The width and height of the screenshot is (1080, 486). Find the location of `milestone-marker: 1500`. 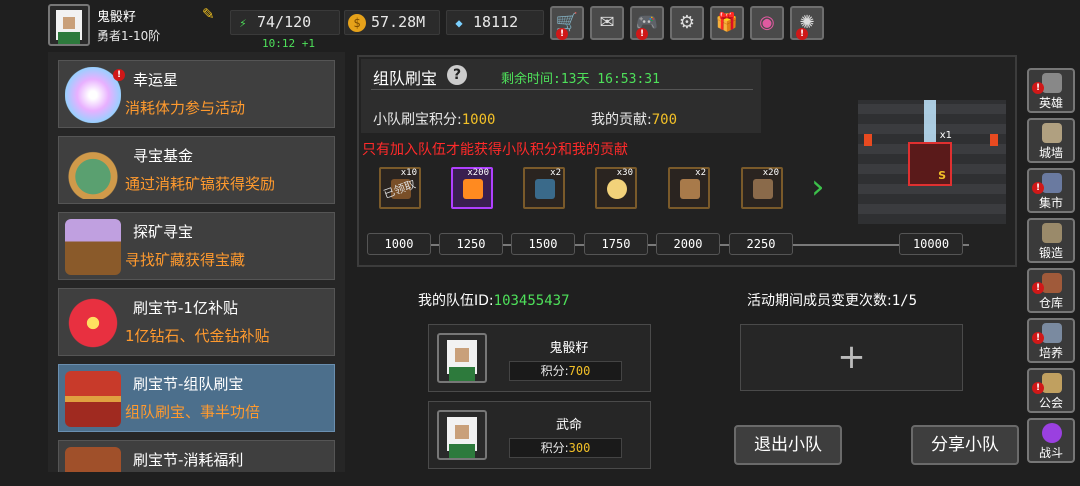

milestone-marker: 1500 is located at coordinates (543, 244).